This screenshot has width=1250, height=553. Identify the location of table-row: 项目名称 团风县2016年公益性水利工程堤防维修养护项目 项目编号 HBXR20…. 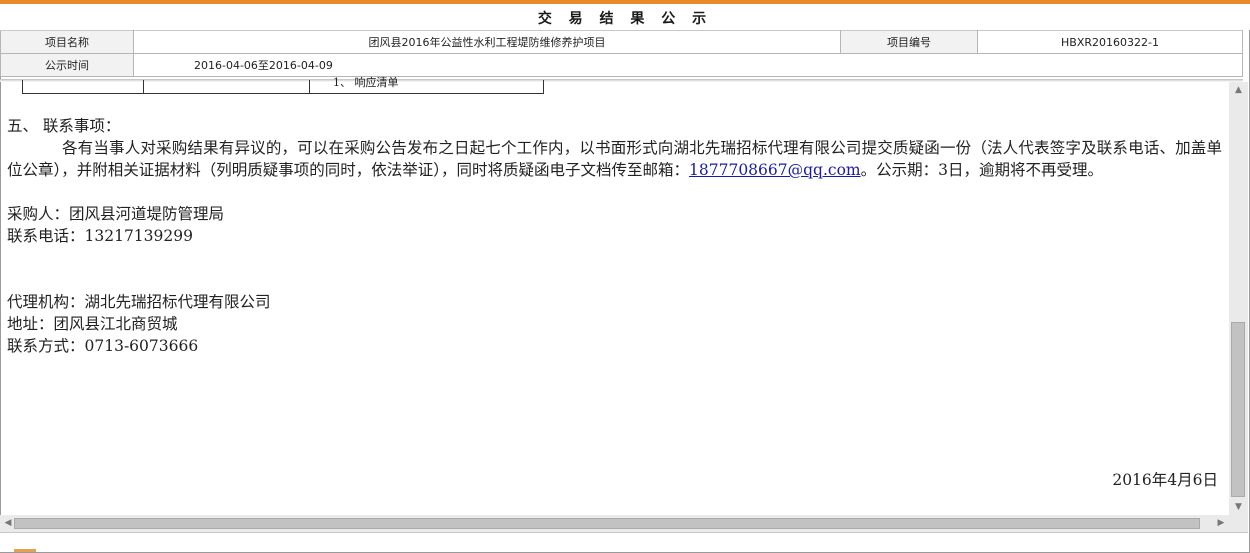
(621, 42).